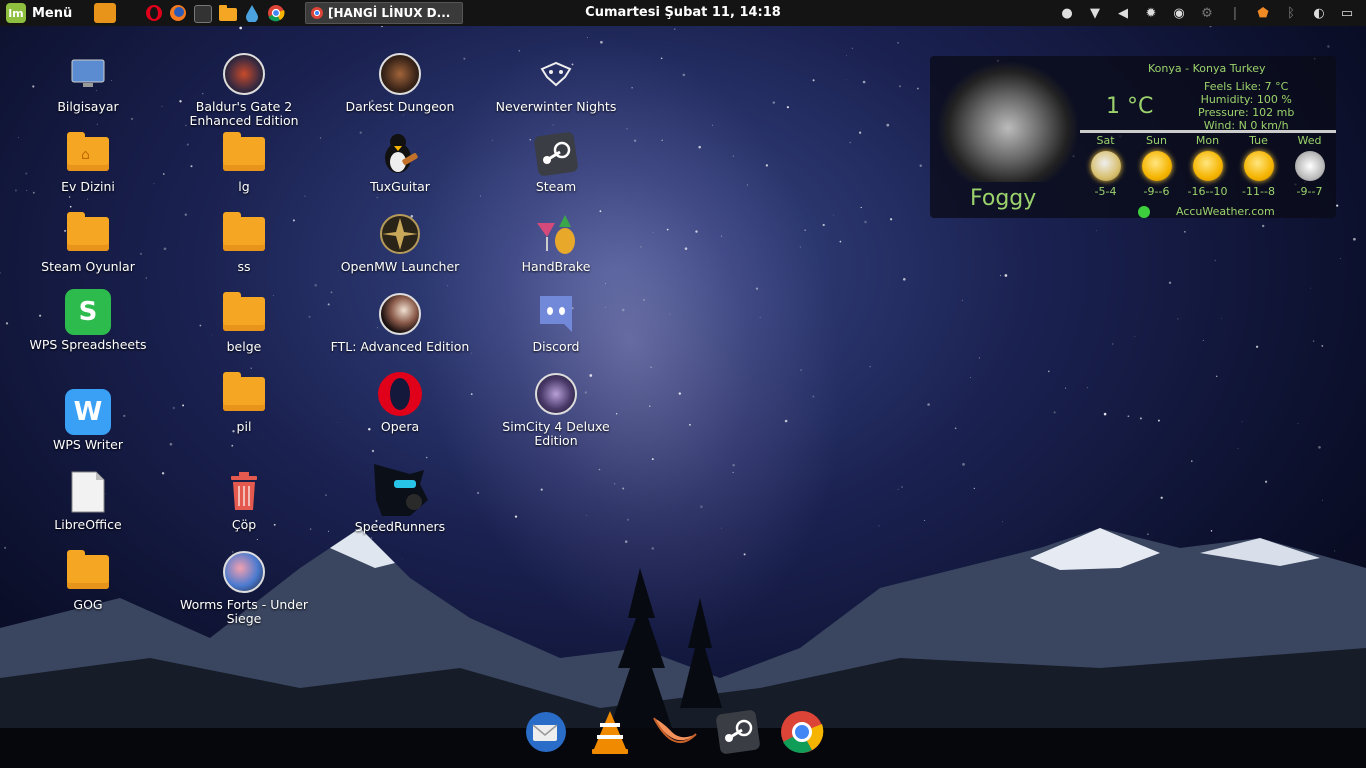  I want to click on desktop-icon-label: OpenMW Launcher, so click(400, 266).